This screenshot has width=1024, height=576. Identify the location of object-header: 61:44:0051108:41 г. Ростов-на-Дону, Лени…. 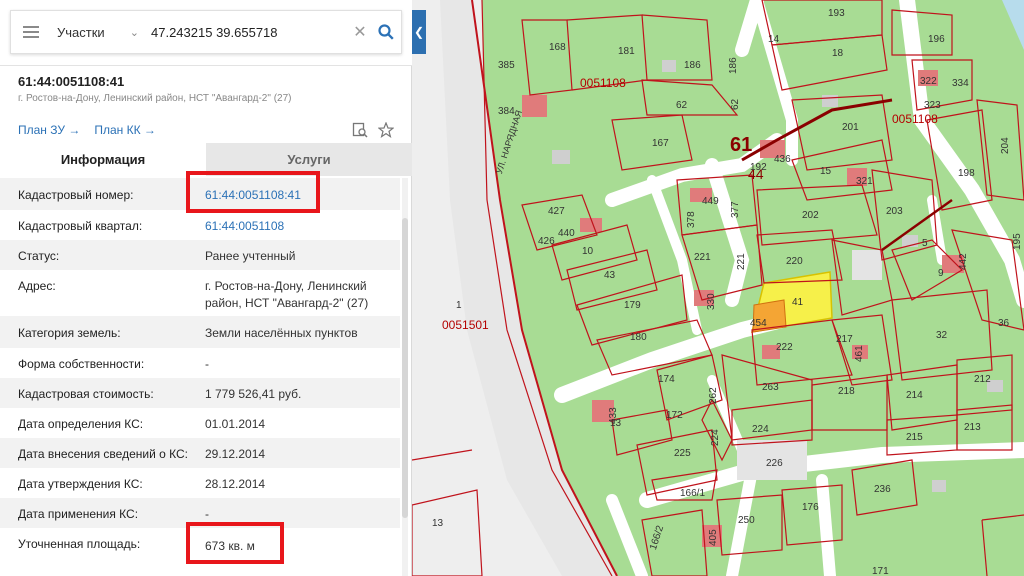
(206, 85).